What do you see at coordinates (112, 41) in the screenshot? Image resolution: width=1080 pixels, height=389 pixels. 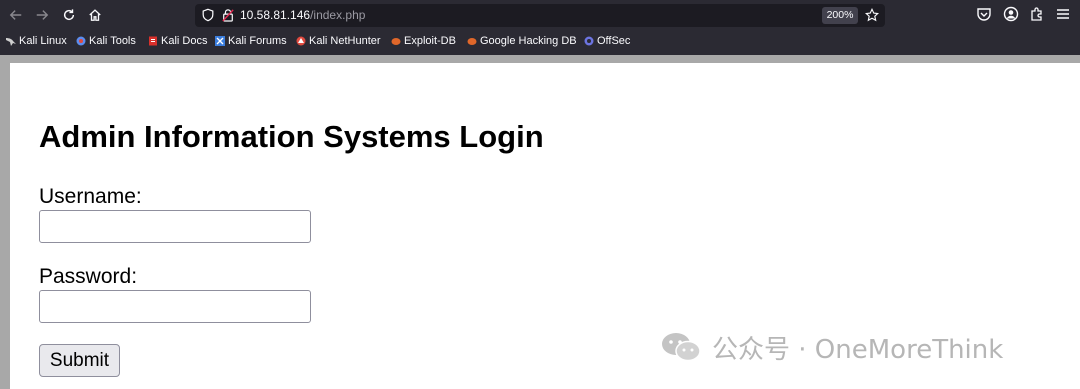 I see `bookmark-label: Kali Tools` at bounding box center [112, 41].